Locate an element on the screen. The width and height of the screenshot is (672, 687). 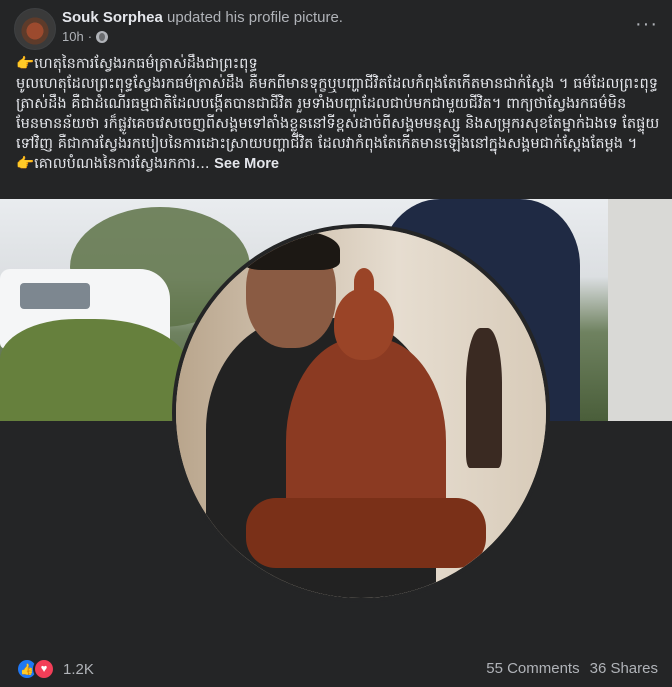
post-meta: 10h · is located at coordinates (85, 36).